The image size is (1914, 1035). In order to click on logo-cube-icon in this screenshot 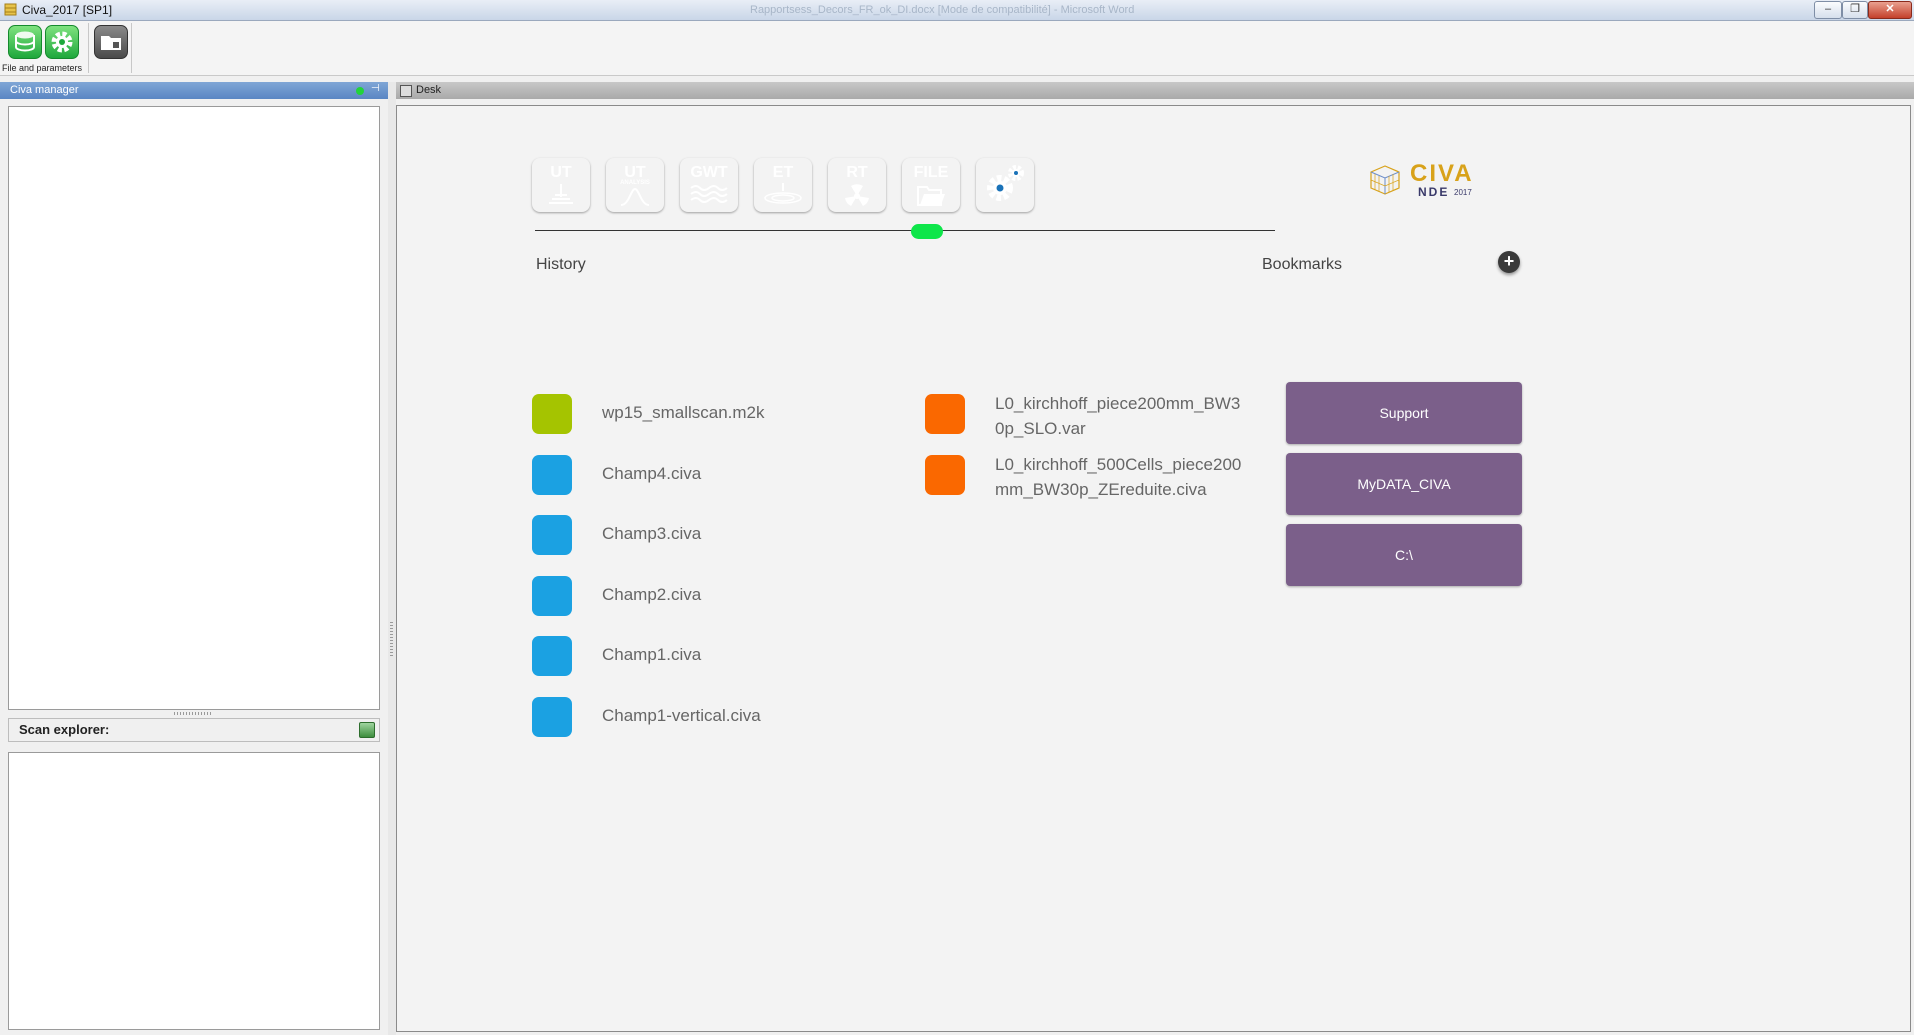, I will do `click(1385, 180)`.